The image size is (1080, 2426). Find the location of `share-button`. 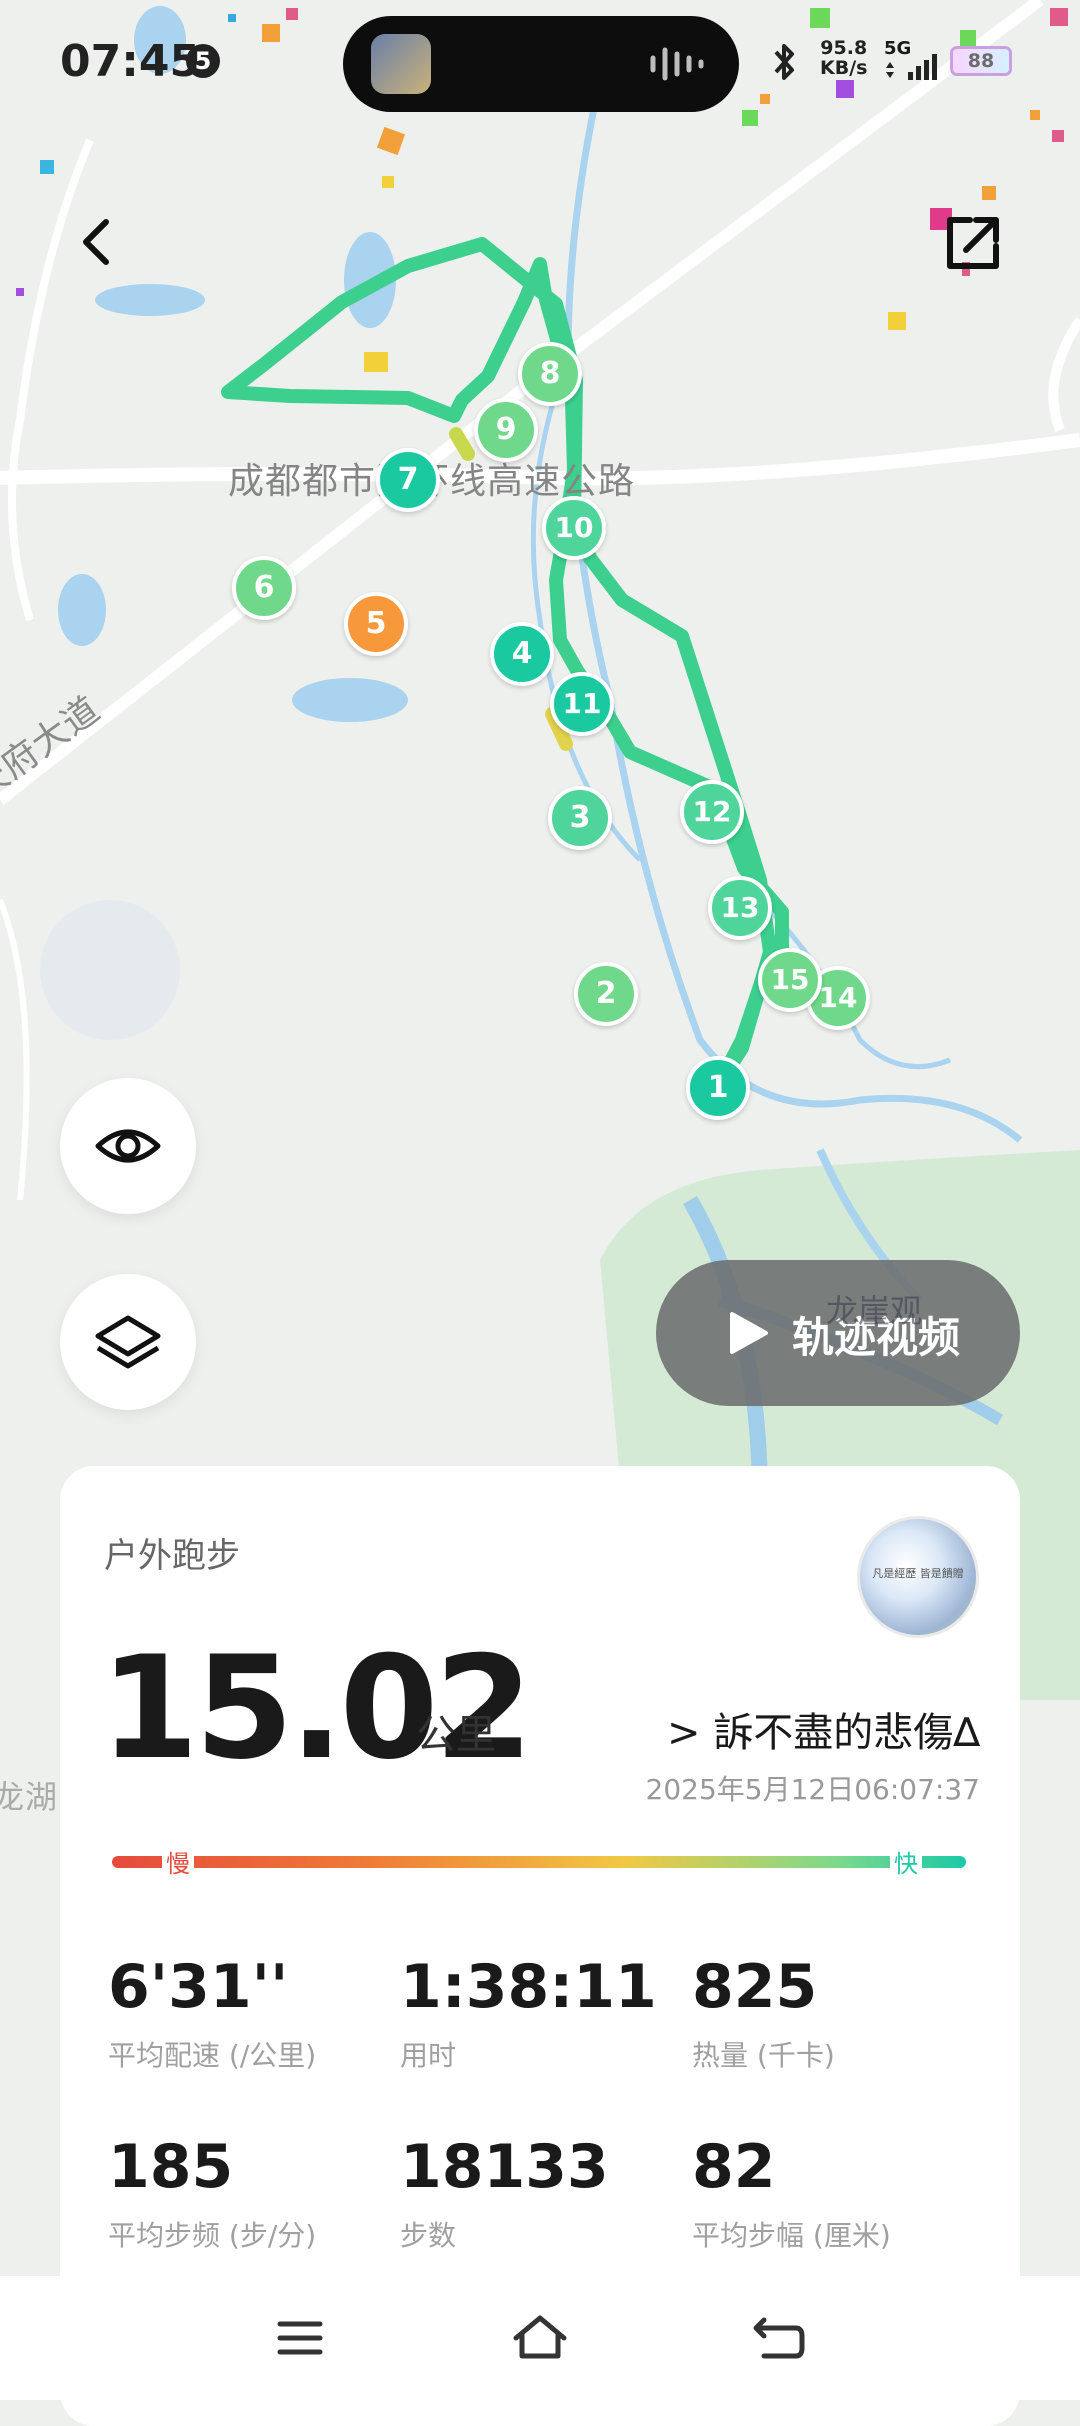

share-button is located at coordinates (973, 243).